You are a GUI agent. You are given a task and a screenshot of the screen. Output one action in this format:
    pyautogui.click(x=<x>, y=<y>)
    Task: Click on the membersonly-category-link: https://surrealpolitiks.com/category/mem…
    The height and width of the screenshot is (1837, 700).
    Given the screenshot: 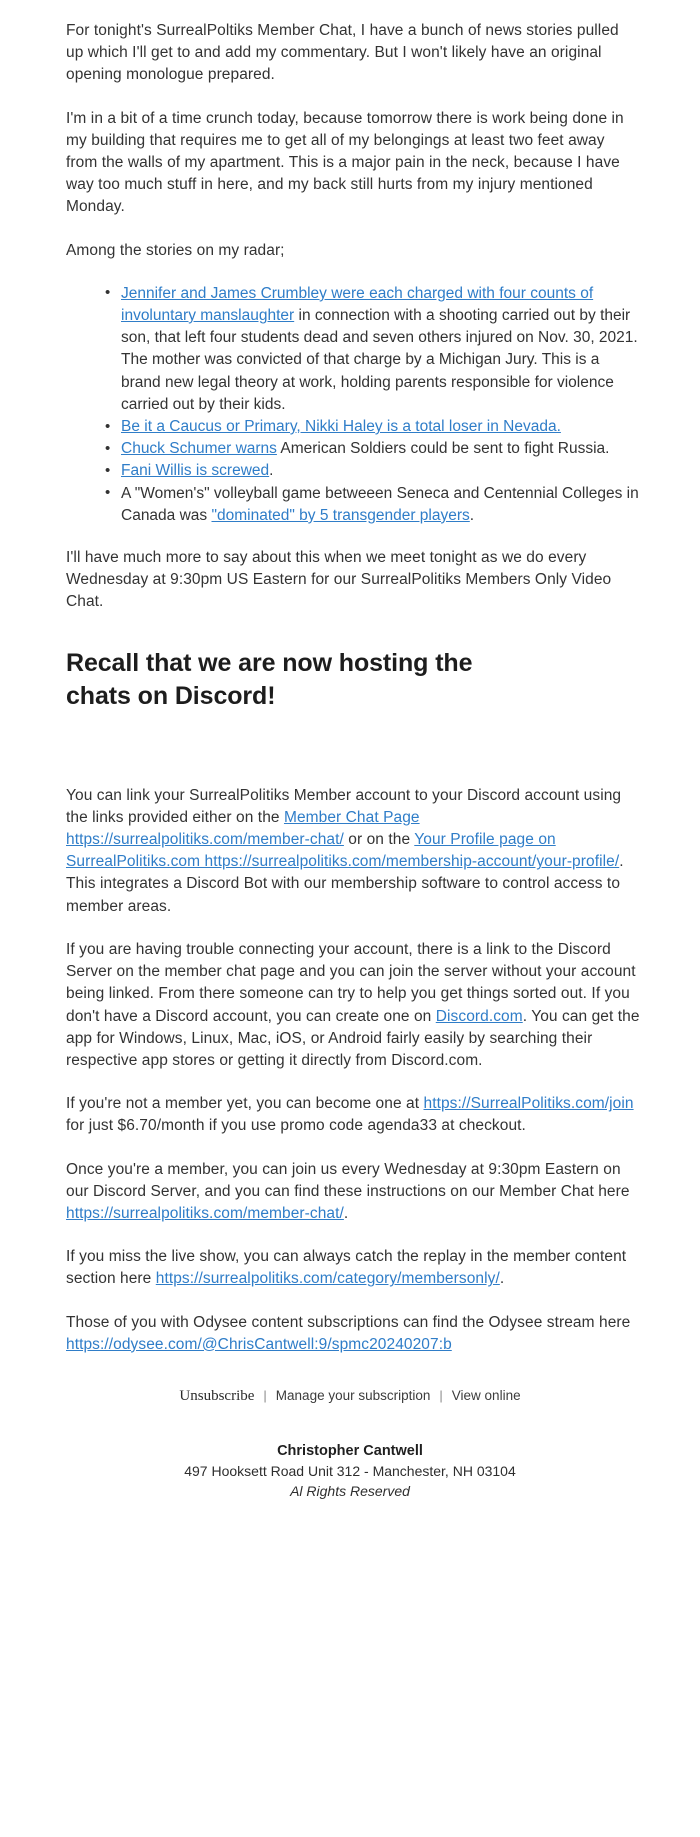 What is the action you would take?
    pyautogui.click(x=328, y=1278)
    